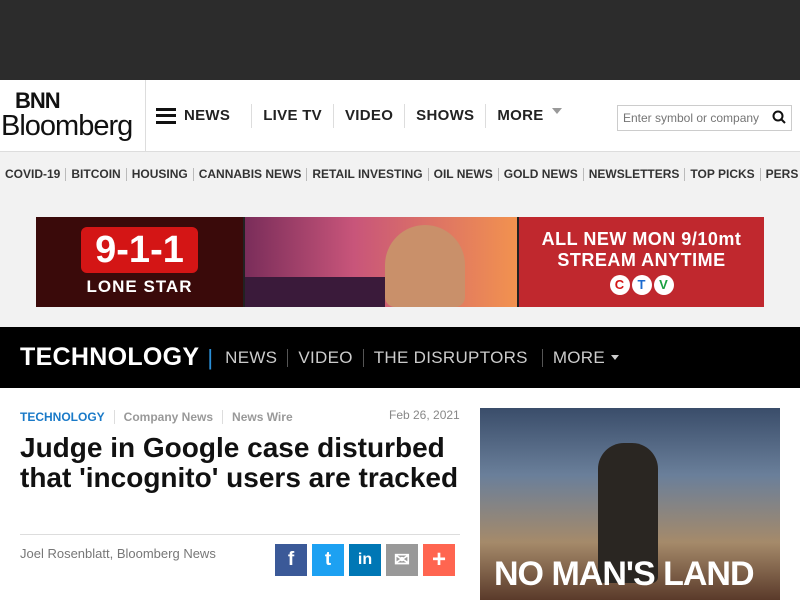  What do you see at coordinates (139, 249) in the screenshot?
I see `ad-show-number: 9-1-1` at bounding box center [139, 249].